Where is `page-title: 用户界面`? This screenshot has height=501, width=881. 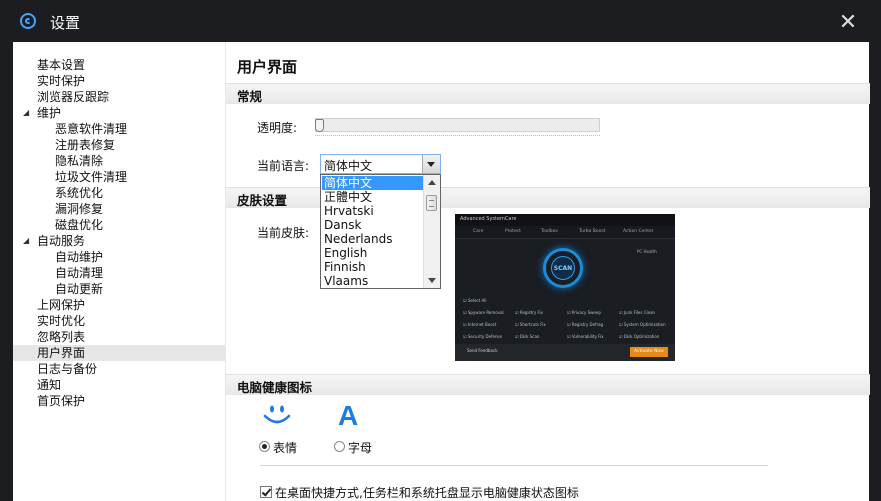 page-title: 用户界面 is located at coordinates (267, 67).